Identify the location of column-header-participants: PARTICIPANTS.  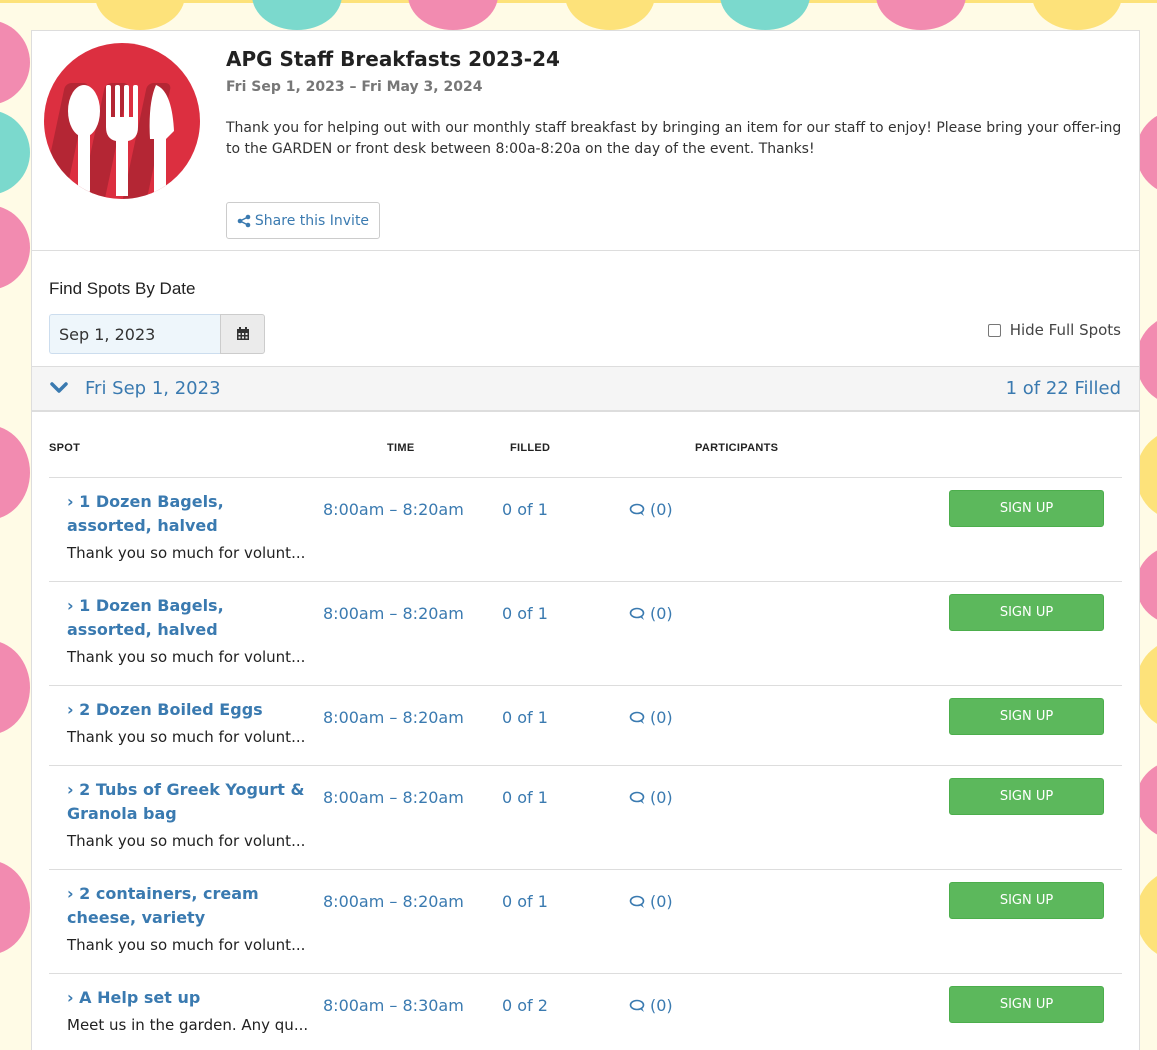
(737, 448).